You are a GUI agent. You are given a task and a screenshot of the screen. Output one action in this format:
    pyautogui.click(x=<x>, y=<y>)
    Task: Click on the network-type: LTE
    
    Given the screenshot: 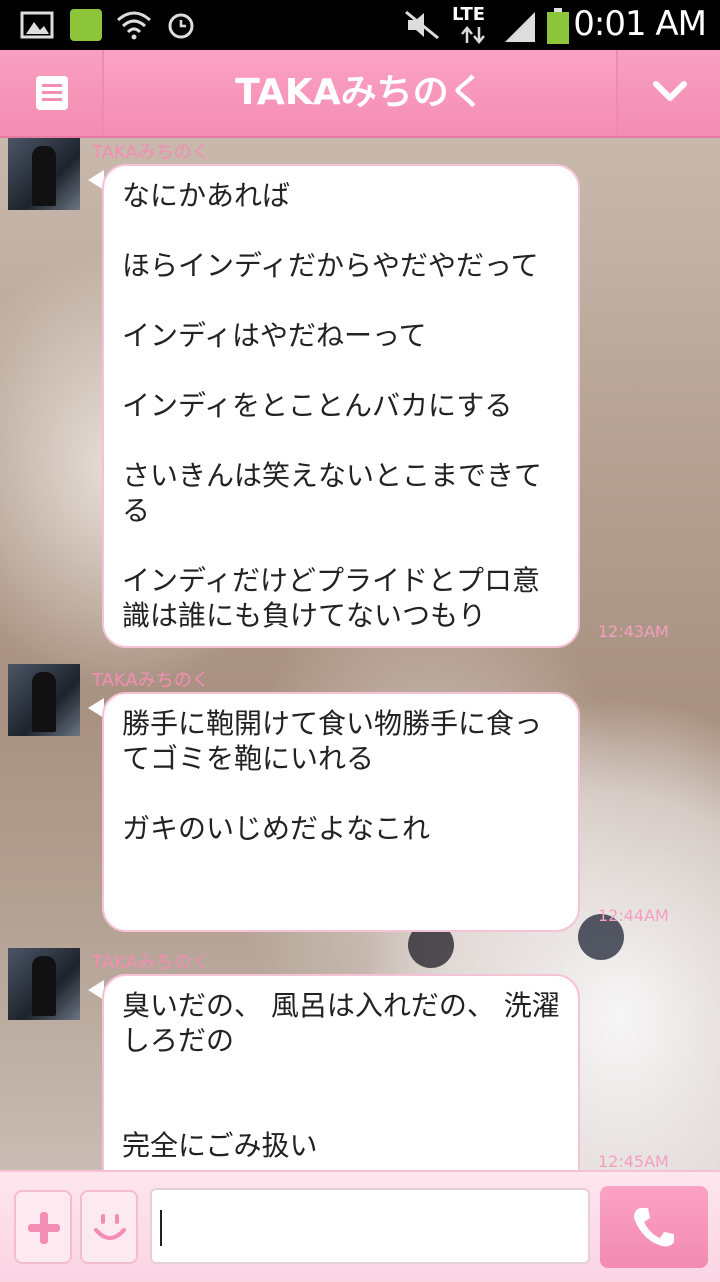 What is the action you would take?
    pyautogui.click(x=469, y=14)
    